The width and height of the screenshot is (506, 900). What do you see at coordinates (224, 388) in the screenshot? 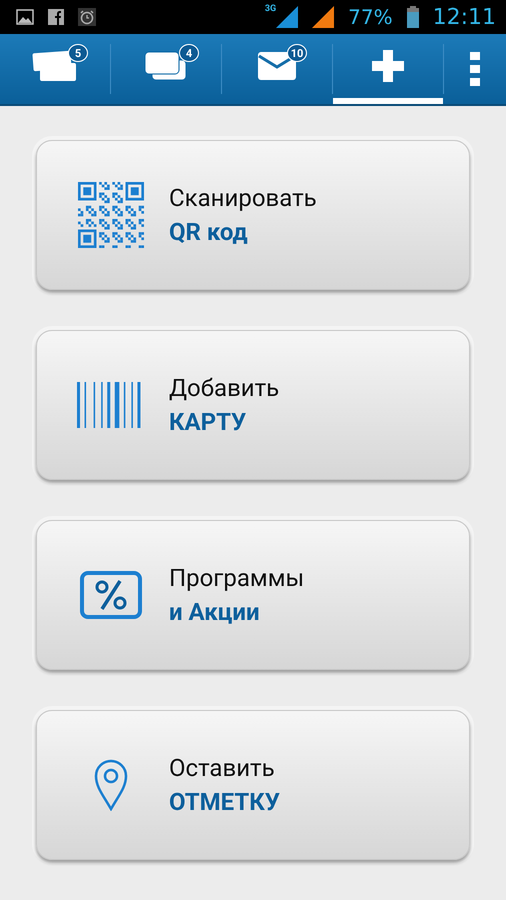
I see `action-title: Добавить` at bounding box center [224, 388].